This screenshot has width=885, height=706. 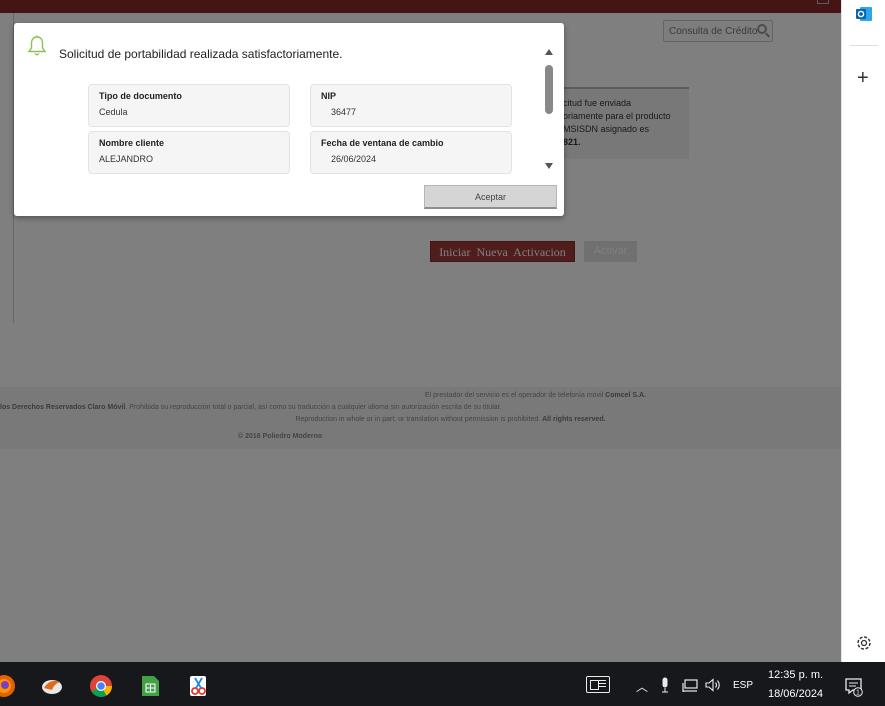 I want to click on chrome-icon, so click(x=101, y=686).